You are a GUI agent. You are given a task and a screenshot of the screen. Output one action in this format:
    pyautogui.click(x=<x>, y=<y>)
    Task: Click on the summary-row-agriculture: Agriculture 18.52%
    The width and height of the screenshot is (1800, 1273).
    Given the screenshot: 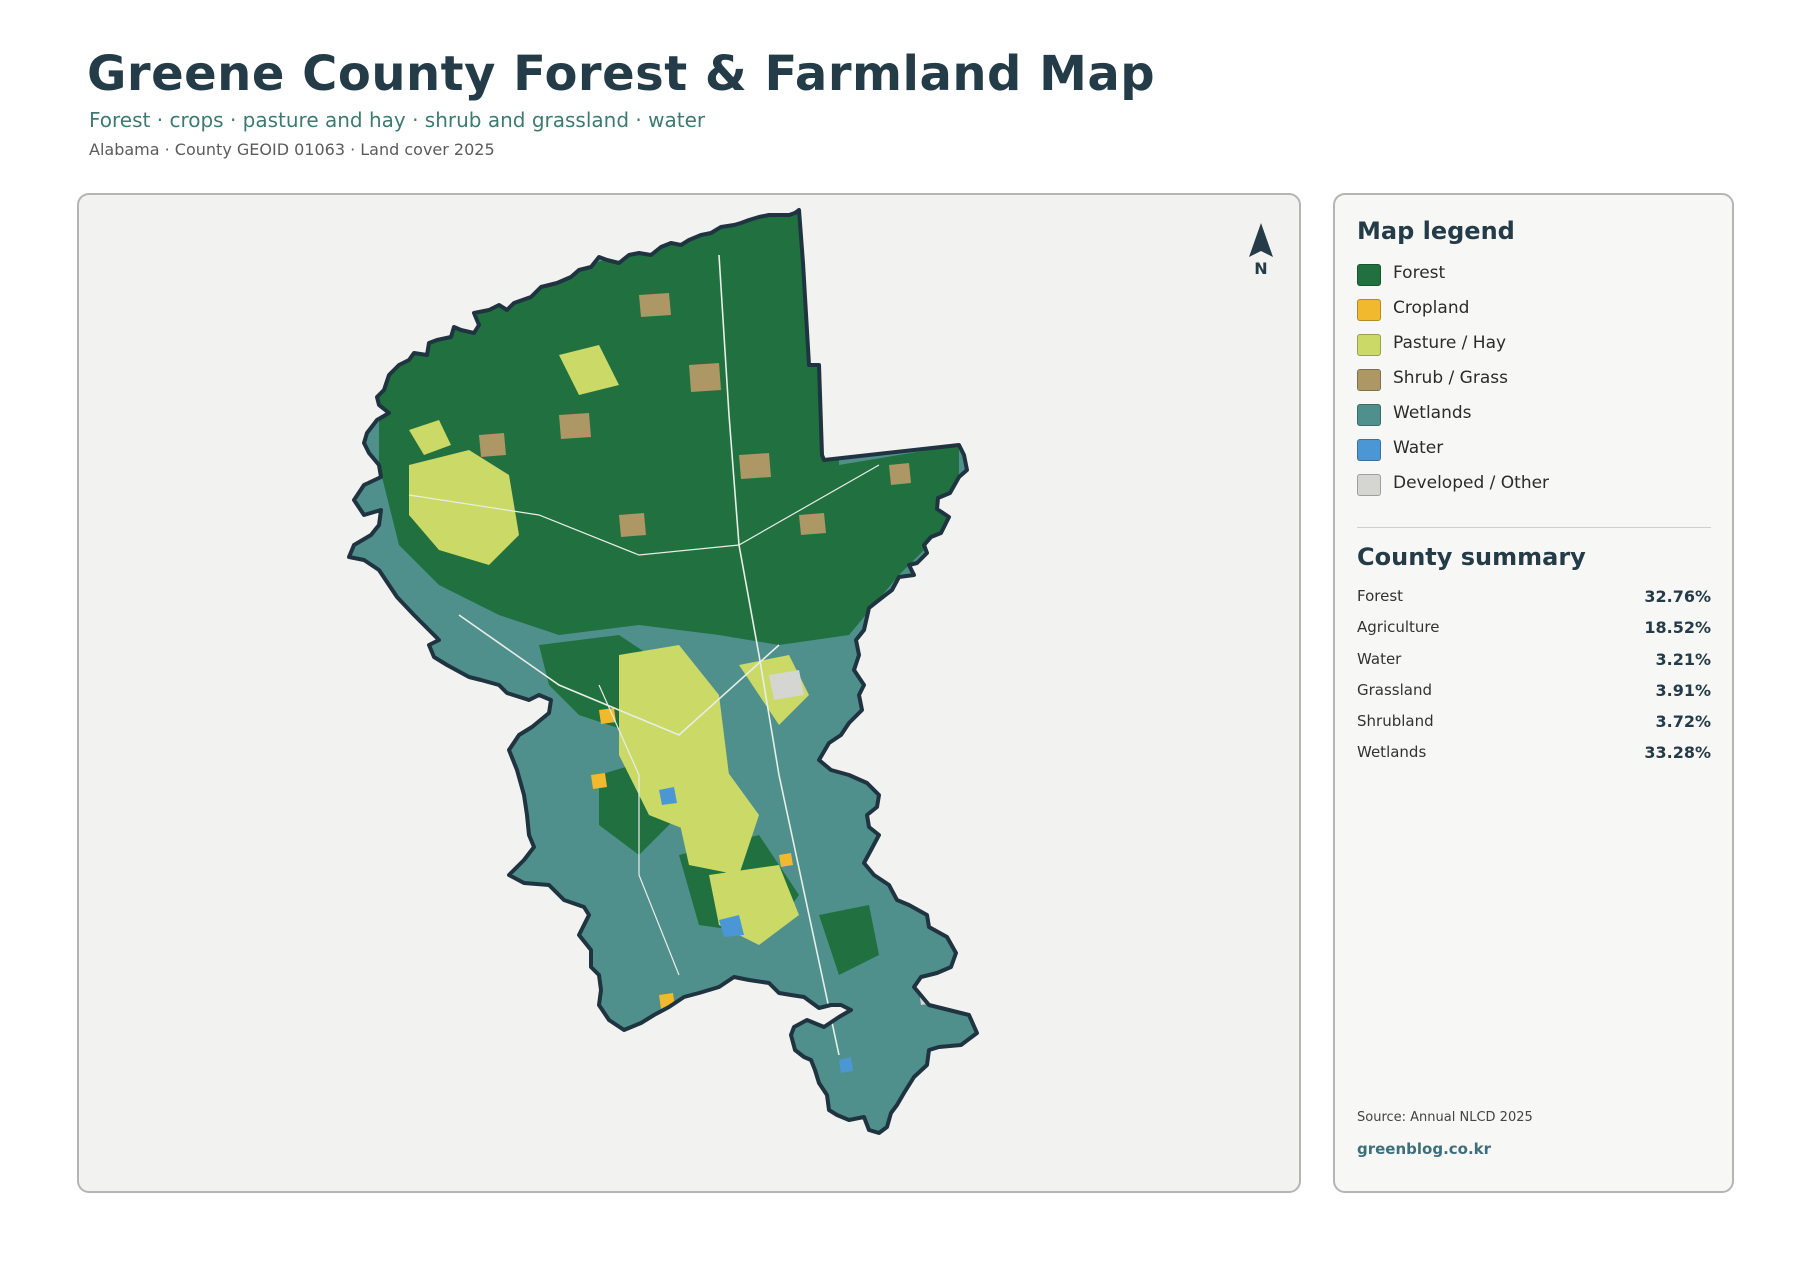 What is the action you would take?
    pyautogui.click(x=1534, y=633)
    